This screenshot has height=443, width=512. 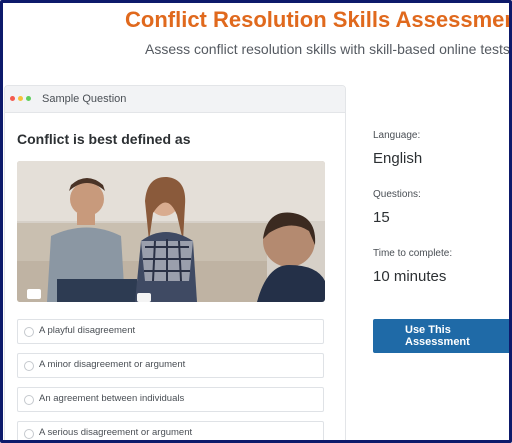 I want to click on questions-label: Questions:, so click(x=397, y=194).